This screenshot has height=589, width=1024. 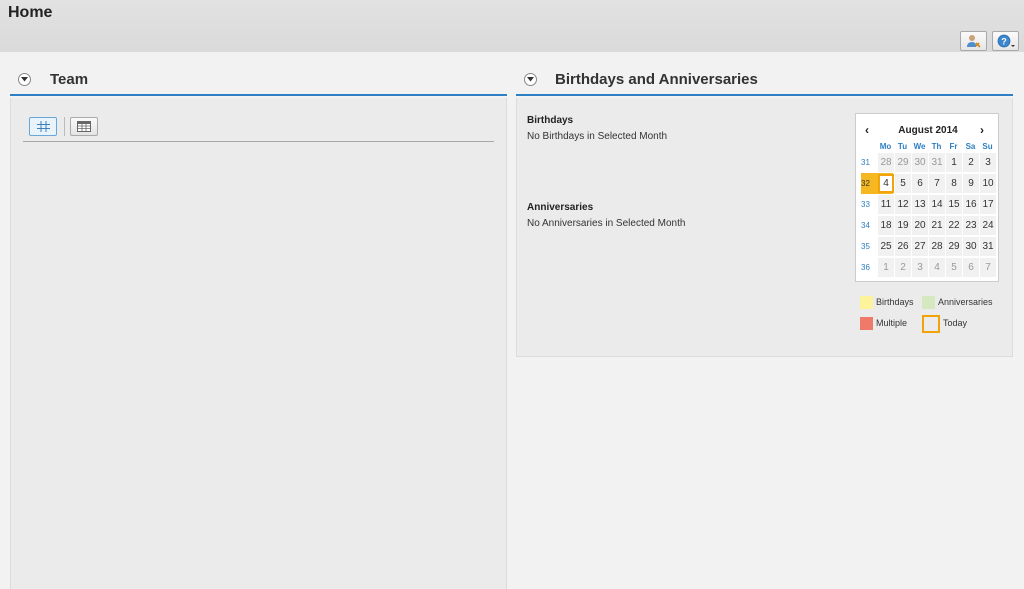 What do you see at coordinates (937, 225) in the screenshot?
I see `calendar-day: 21` at bounding box center [937, 225].